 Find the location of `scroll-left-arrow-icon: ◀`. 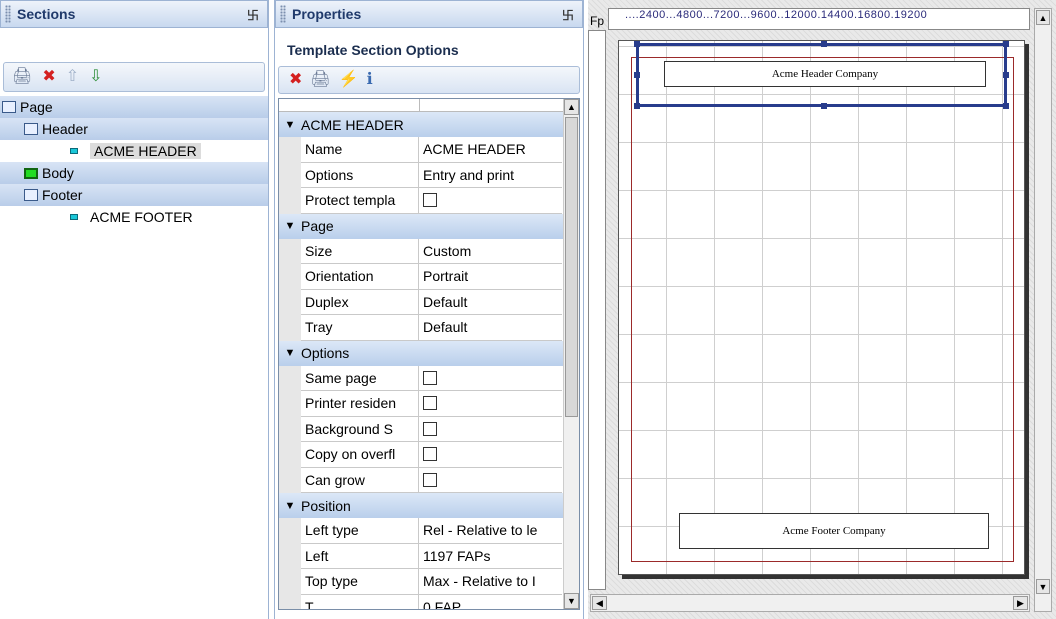

scroll-left-arrow-icon: ◀ is located at coordinates (599, 603).